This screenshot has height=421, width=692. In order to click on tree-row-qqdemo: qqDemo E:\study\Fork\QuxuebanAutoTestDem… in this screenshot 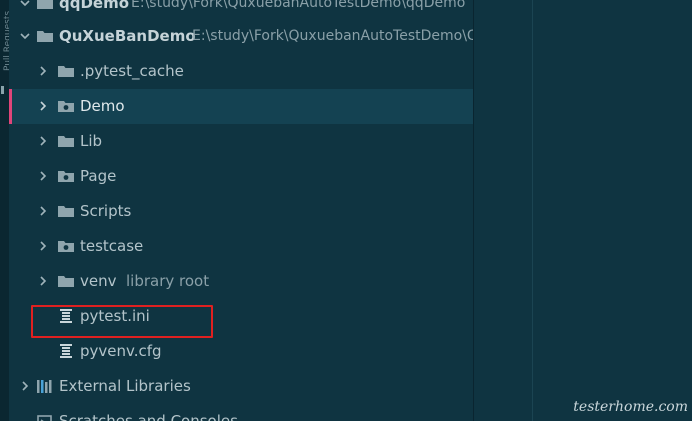, I will do `click(241, 10)`.